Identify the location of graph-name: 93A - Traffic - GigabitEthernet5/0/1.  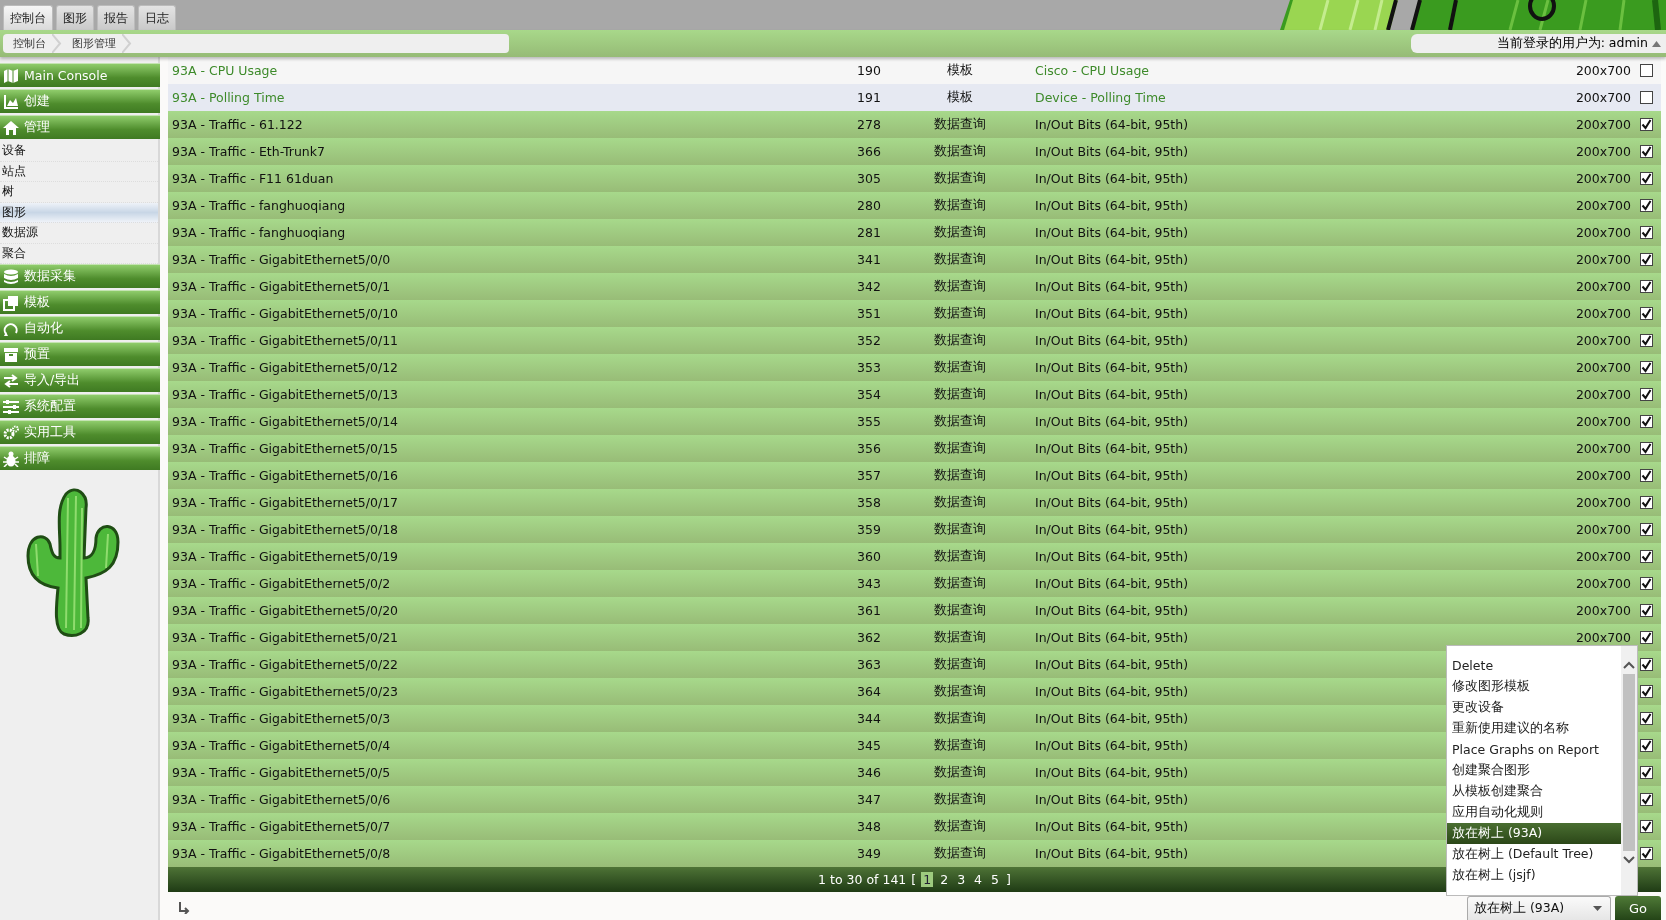
(500, 286).